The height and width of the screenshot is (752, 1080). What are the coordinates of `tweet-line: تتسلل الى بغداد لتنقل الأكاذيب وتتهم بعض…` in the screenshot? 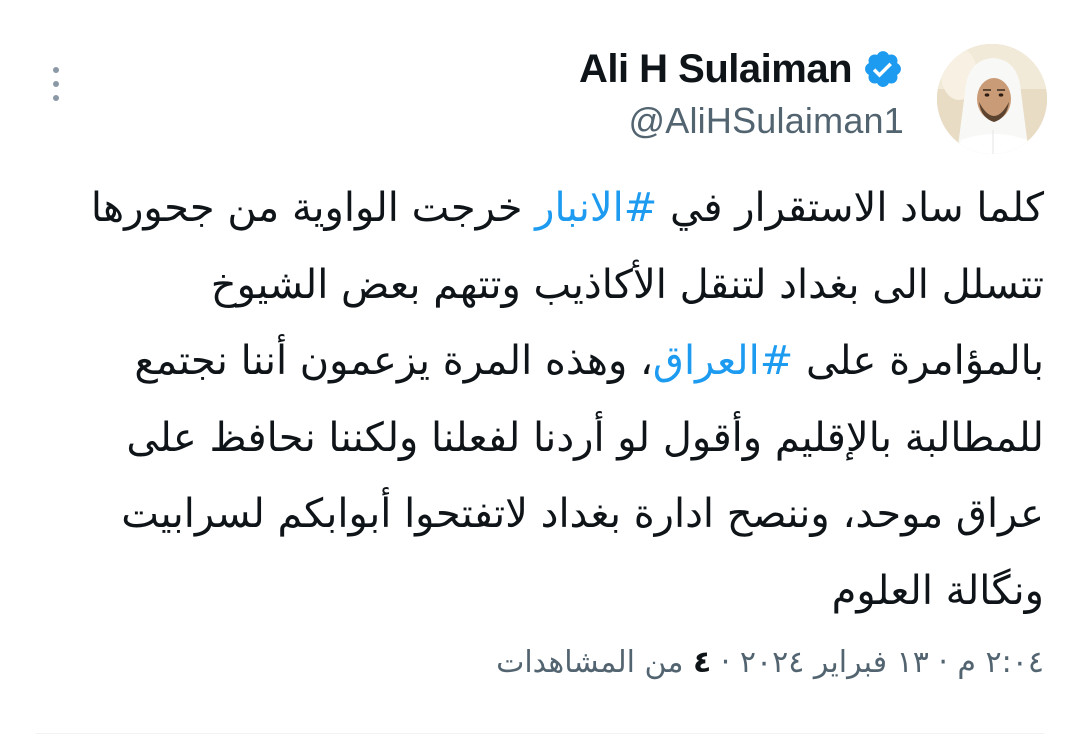 It's located at (539, 285).